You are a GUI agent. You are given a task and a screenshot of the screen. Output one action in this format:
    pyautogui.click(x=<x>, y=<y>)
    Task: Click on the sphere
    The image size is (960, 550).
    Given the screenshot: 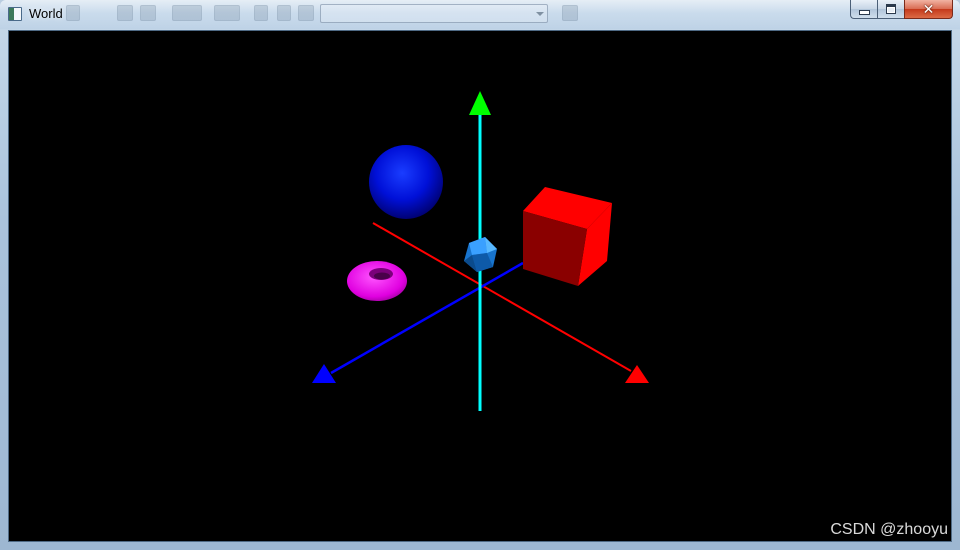 What is the action you would take?
    pyautogui.click(x=406, y=182)
    